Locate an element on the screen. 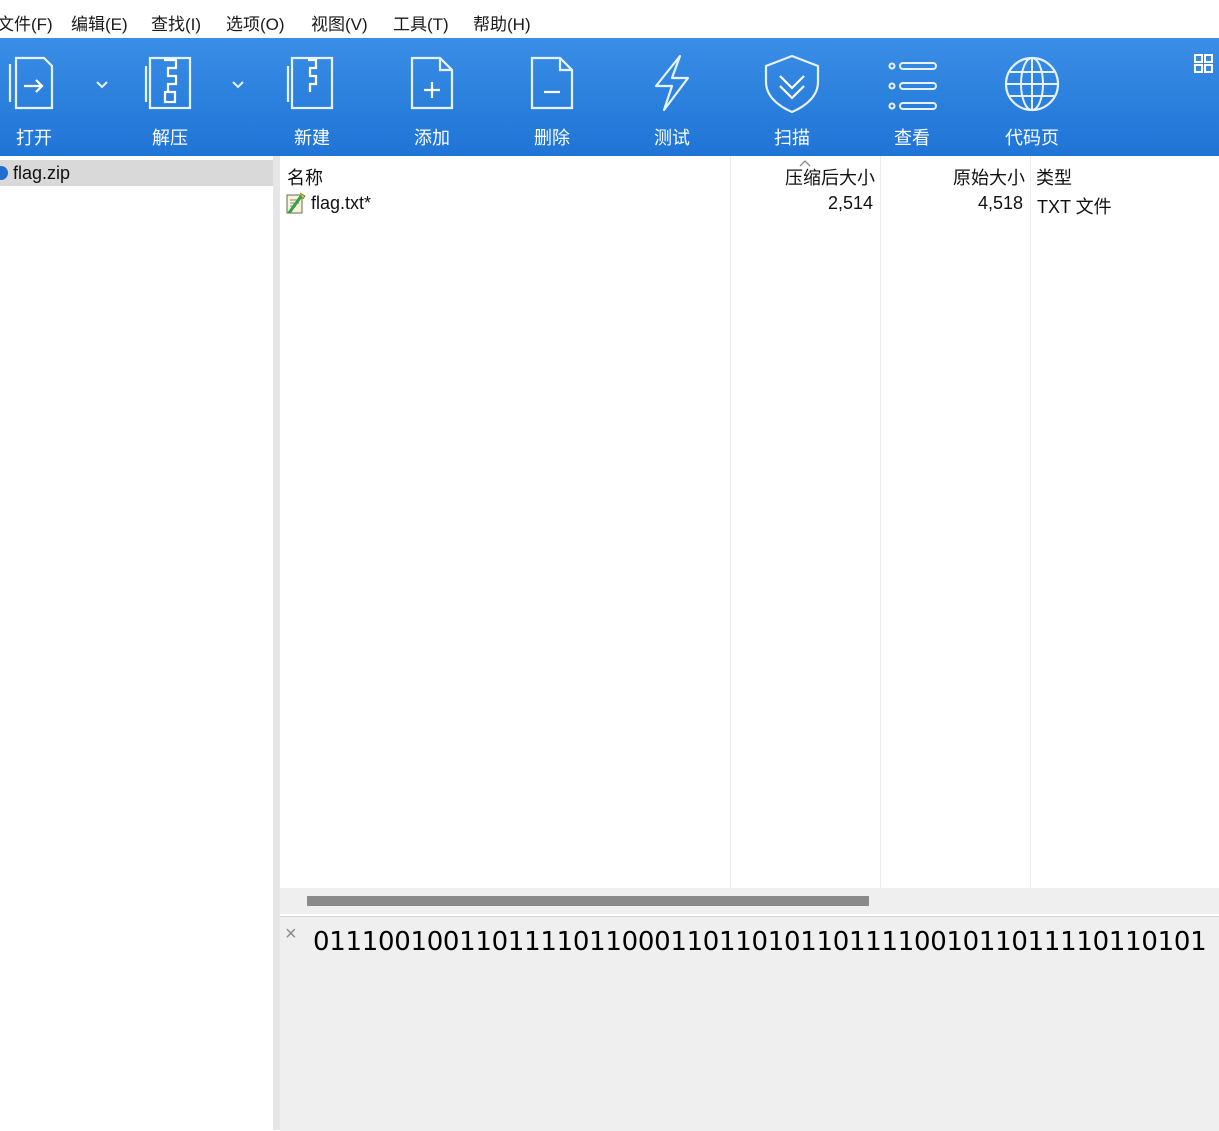 This screenshot has height=1131, width=1219. menu-view: 视图(V) is located at coordinates (339, 22).